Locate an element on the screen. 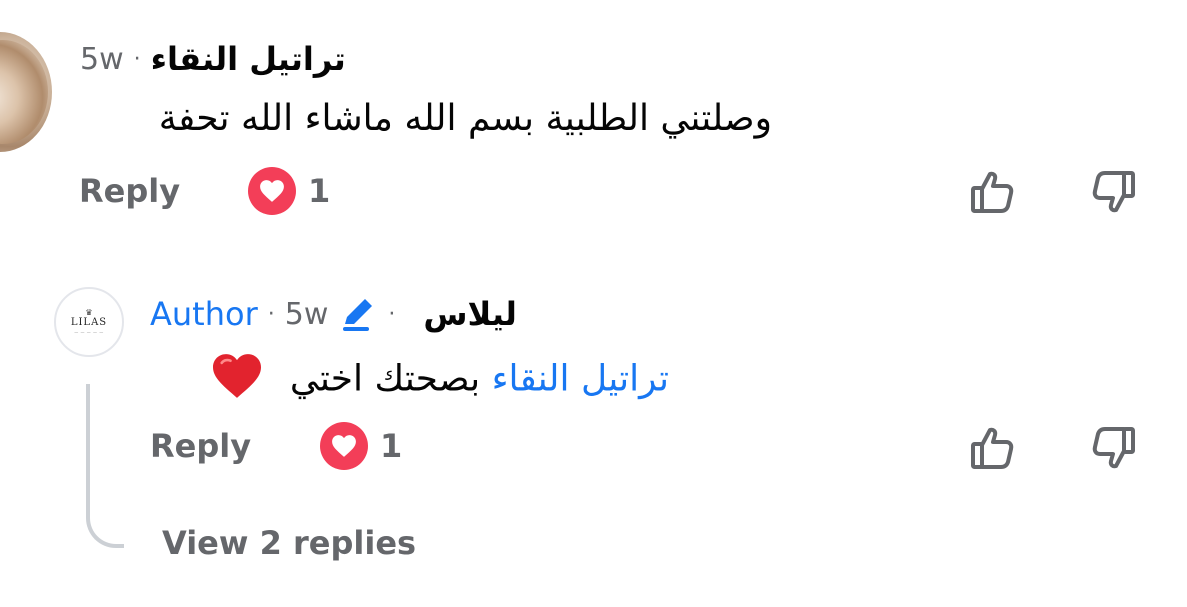 The image size is (1187, 607). reply-time: 5w is located at coordinates (307, 314).